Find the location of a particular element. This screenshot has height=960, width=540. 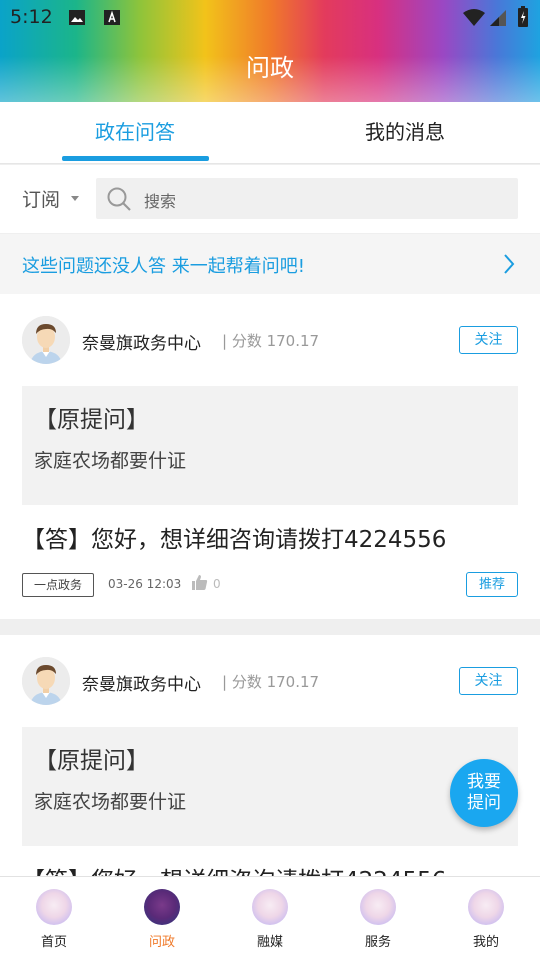

status-time: 5:12 is located at coordinates (31, 17).